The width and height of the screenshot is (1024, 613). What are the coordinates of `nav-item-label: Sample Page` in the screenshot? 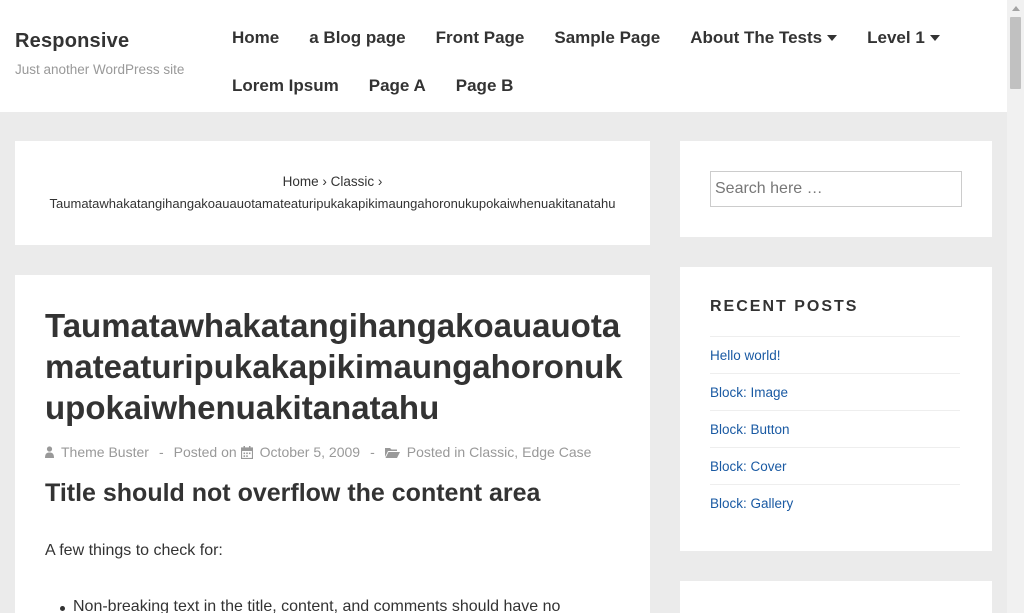 It's located at (607, 37).